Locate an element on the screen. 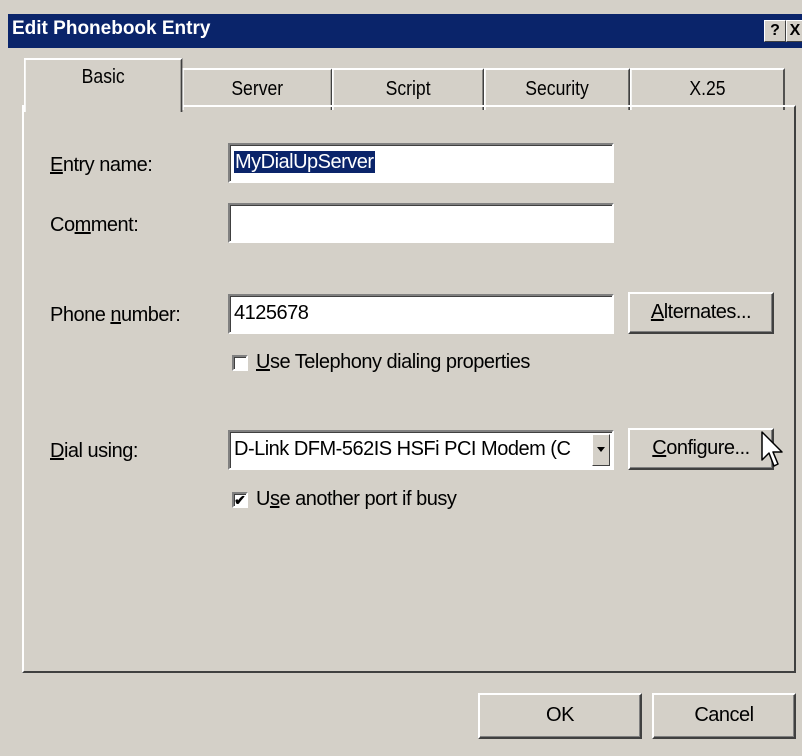  tab-x25-label: X.25 is located at coordinates (707, 89).